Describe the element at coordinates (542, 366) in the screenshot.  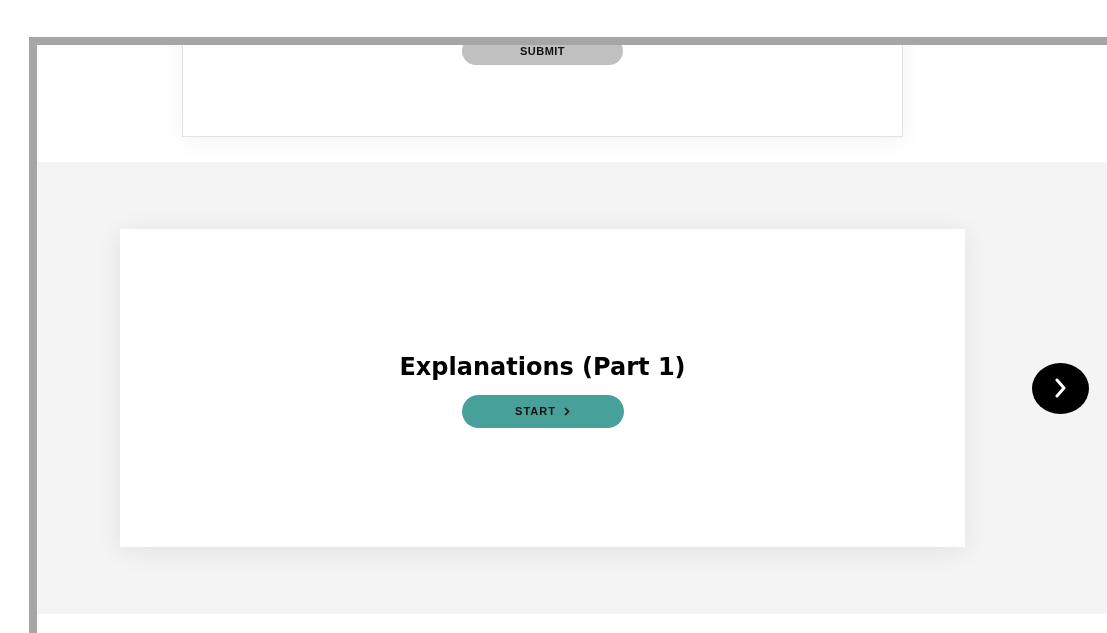
I see `lesson-title: Explanations (Part 1)` at that location.